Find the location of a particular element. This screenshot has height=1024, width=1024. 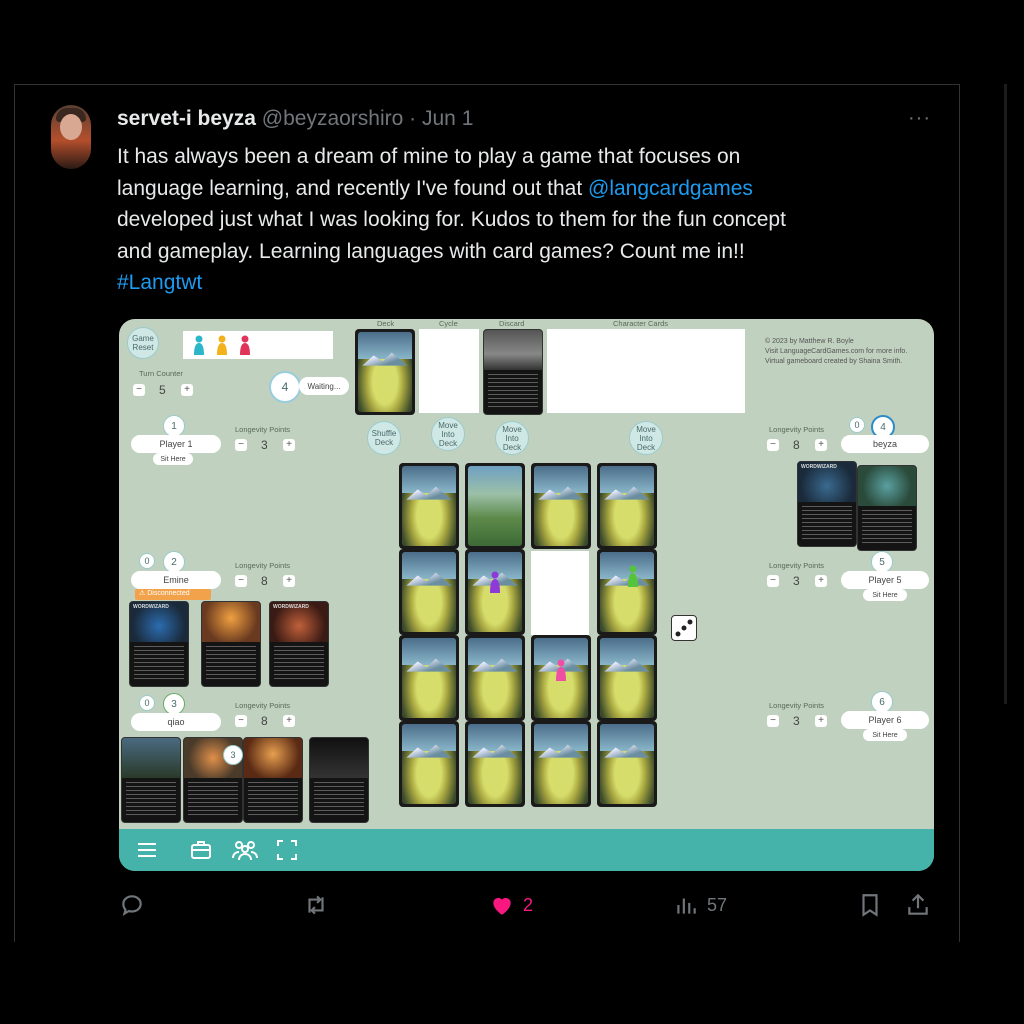

scrollbar-track is located at coordinates (1005, 394).